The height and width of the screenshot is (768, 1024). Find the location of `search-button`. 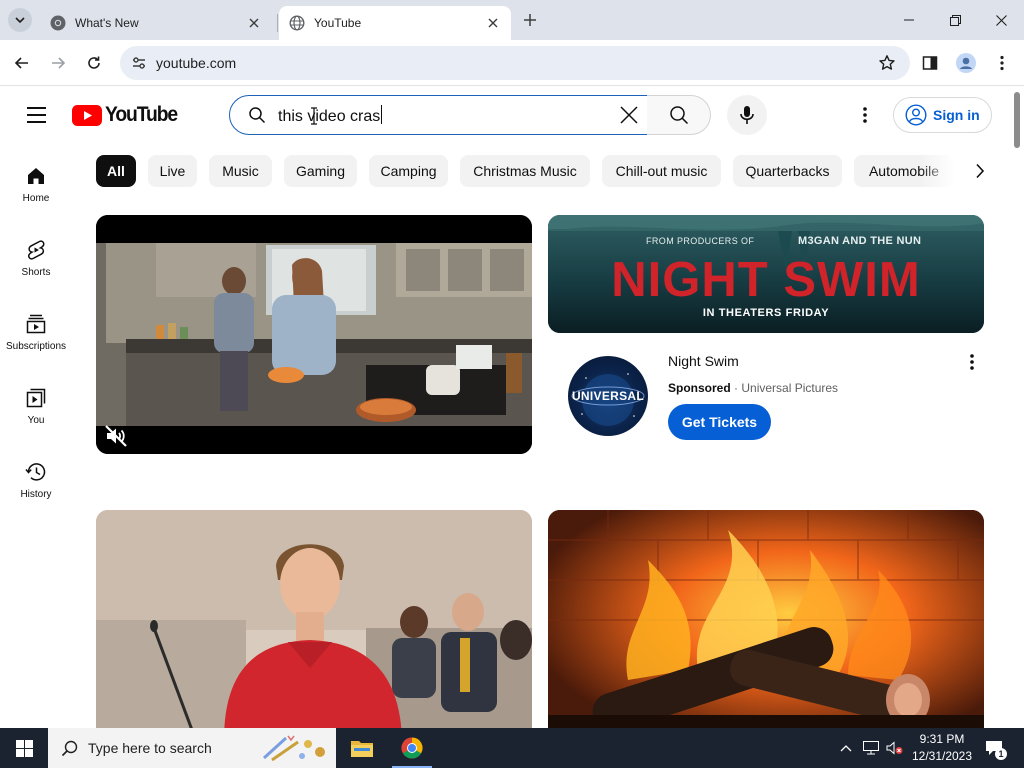

search-button is located at coordinates (679, 115).